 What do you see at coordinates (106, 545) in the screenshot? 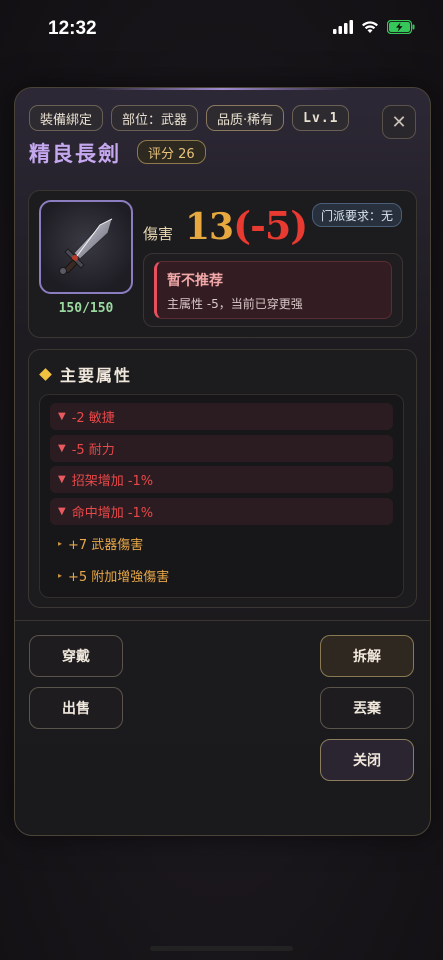
I see `attribute-text: +7 武器傷害` at bounding box center [106, 545].